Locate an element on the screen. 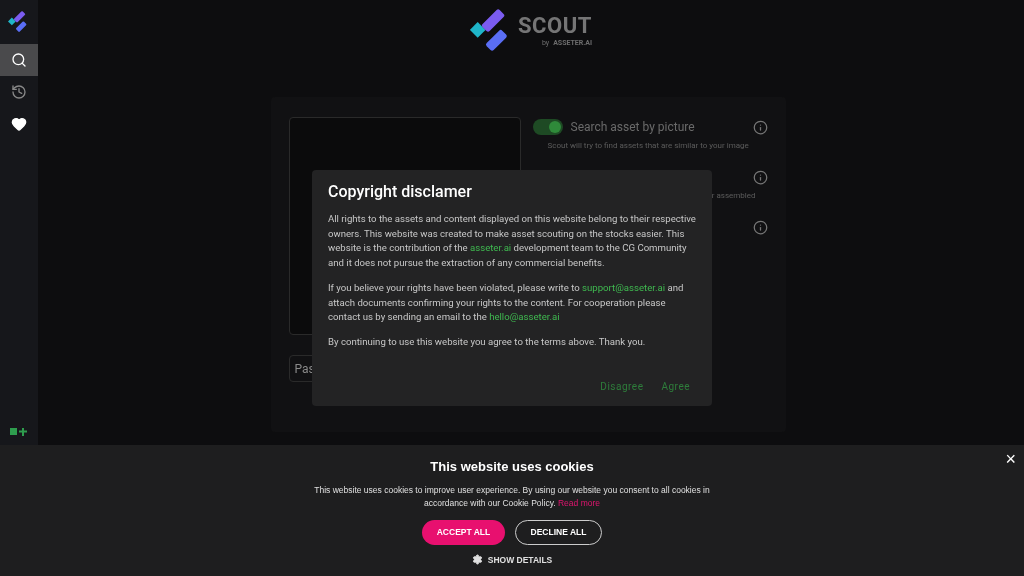  show-details-button: SHOW DETAILS is located at coordinates (512, 560).